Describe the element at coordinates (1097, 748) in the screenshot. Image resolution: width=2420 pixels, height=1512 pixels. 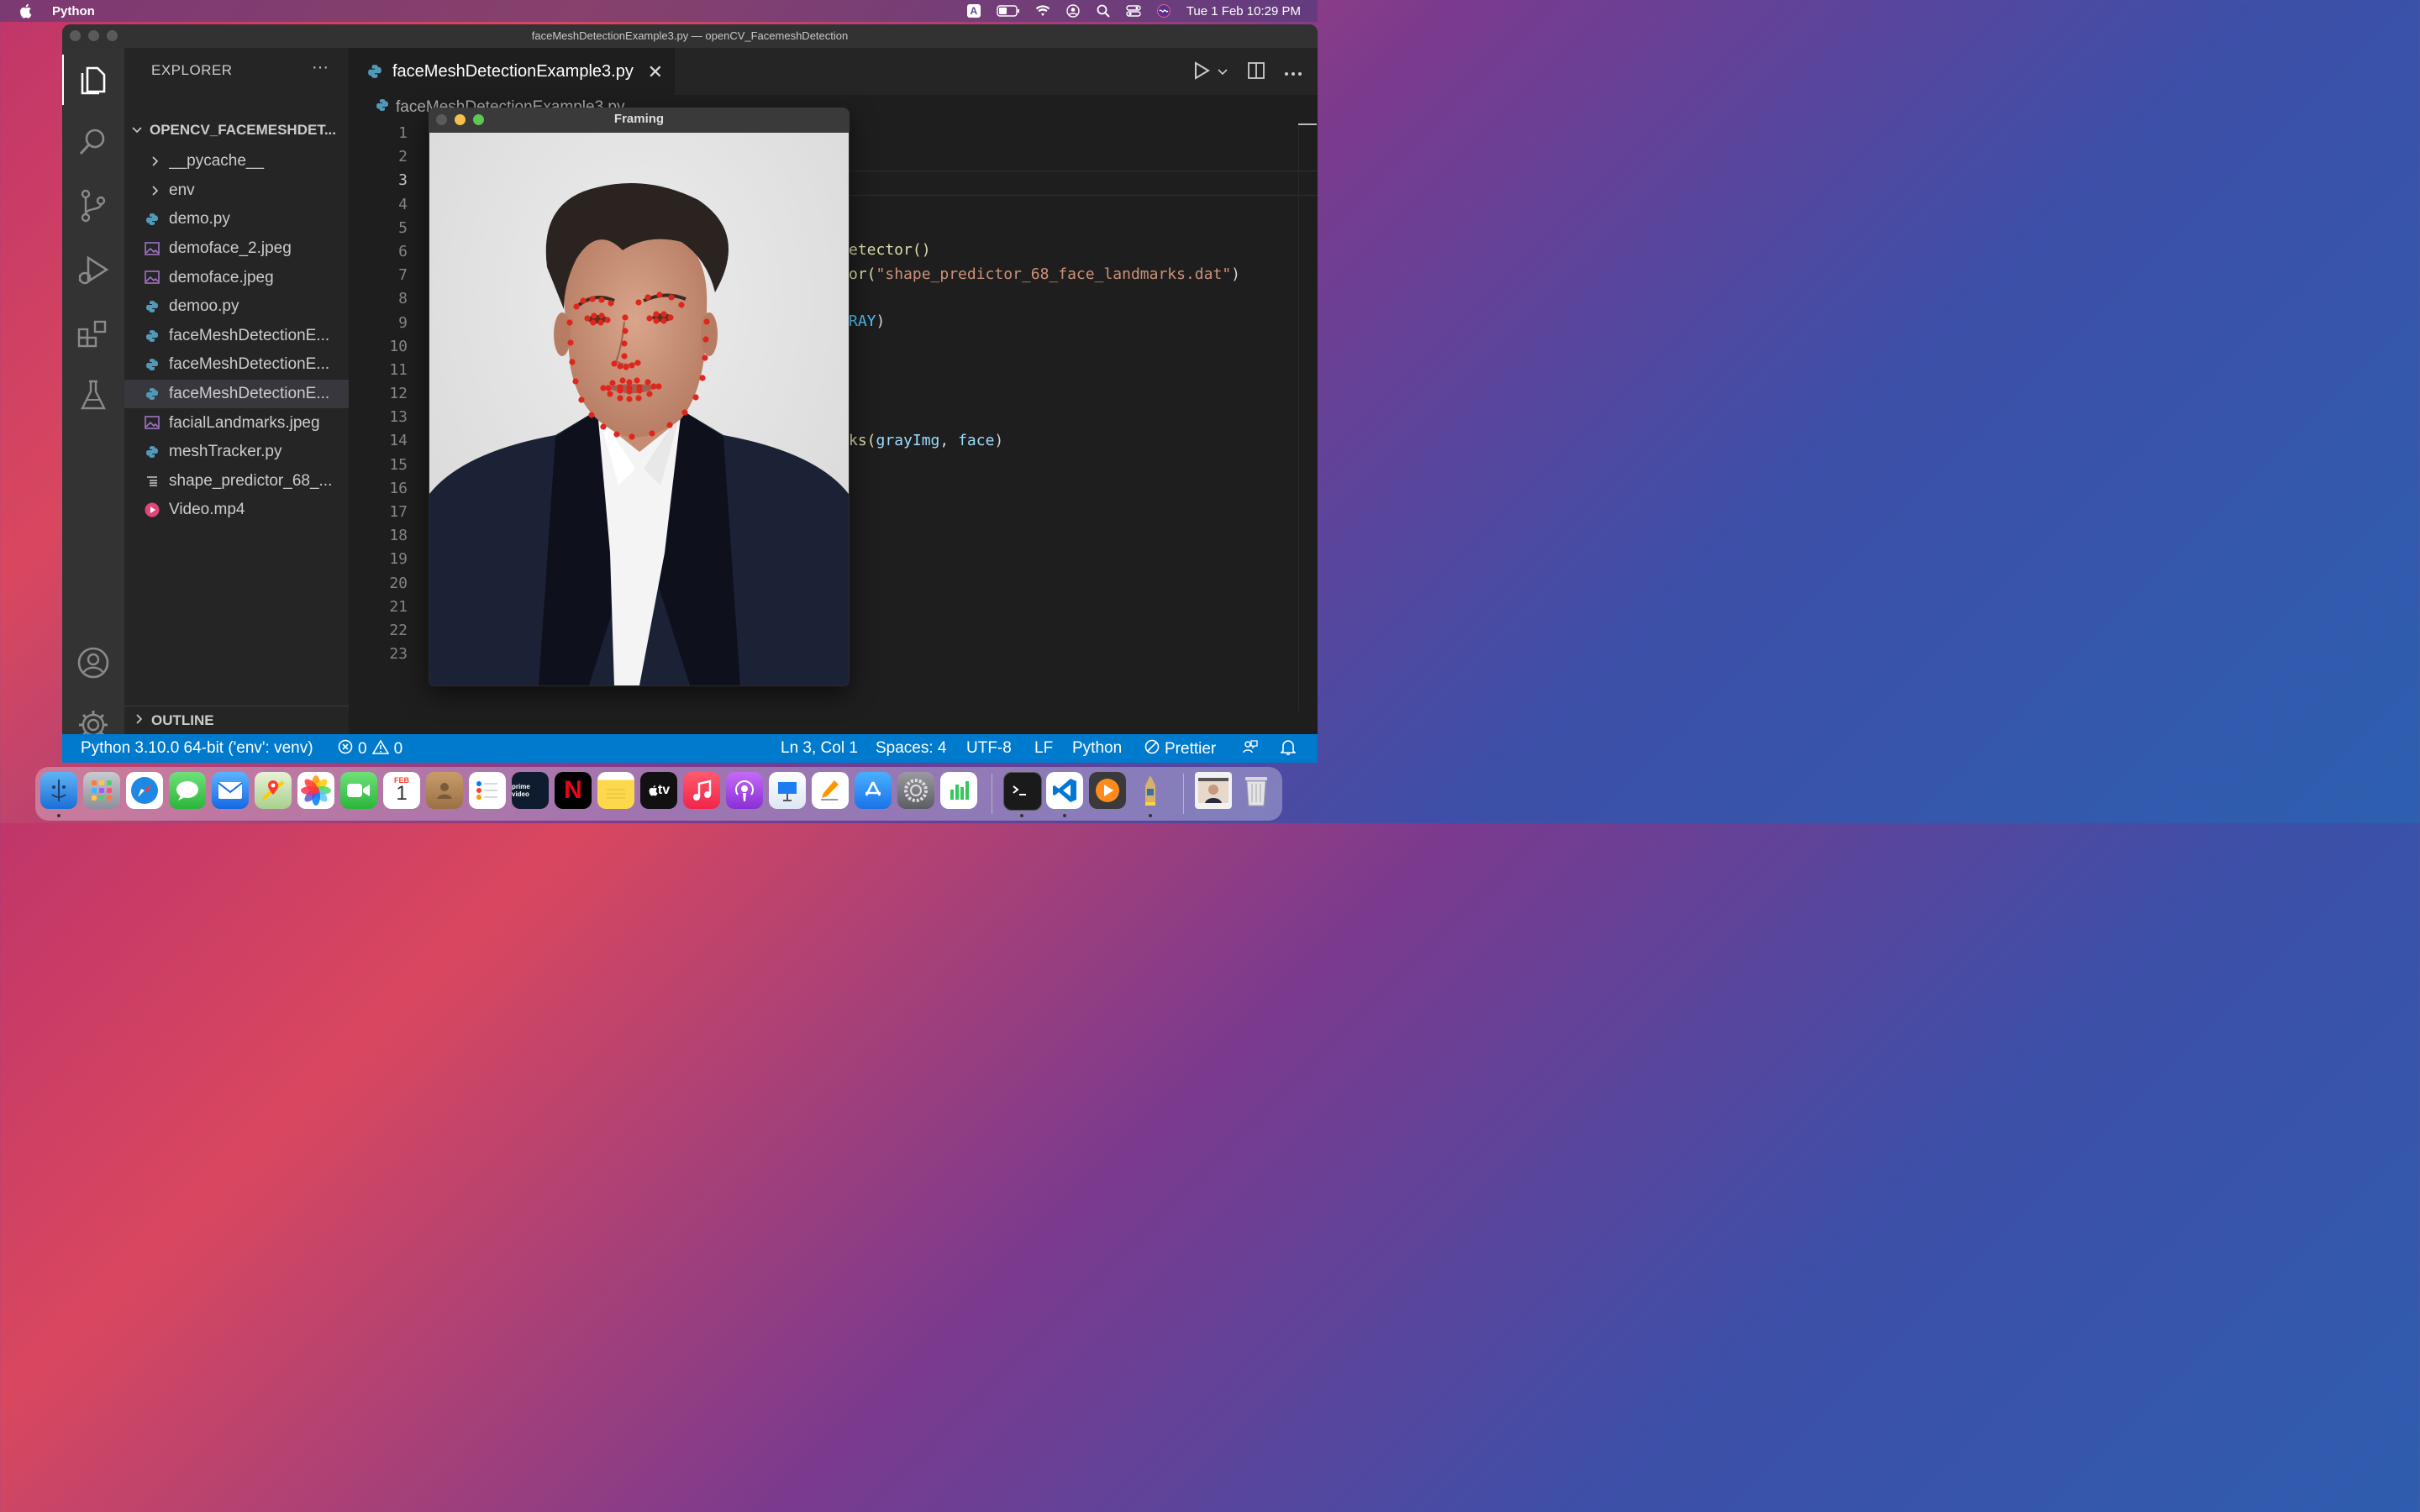
I see `language-mode: Python` at that location.